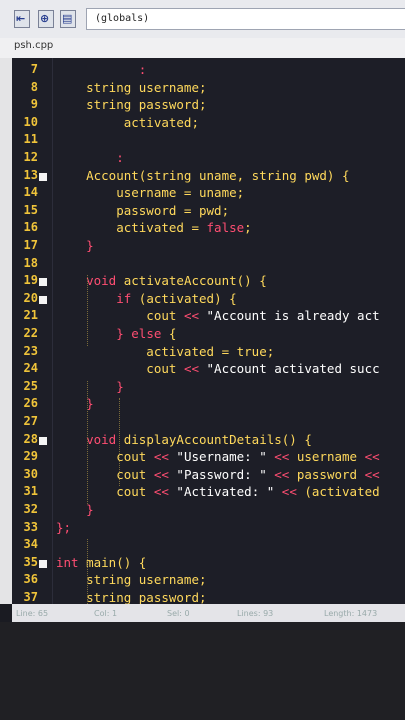 The height and width of the screenshot is (720, 405). I want to click on code-line: 16 activated = false;, so click(208, 228).